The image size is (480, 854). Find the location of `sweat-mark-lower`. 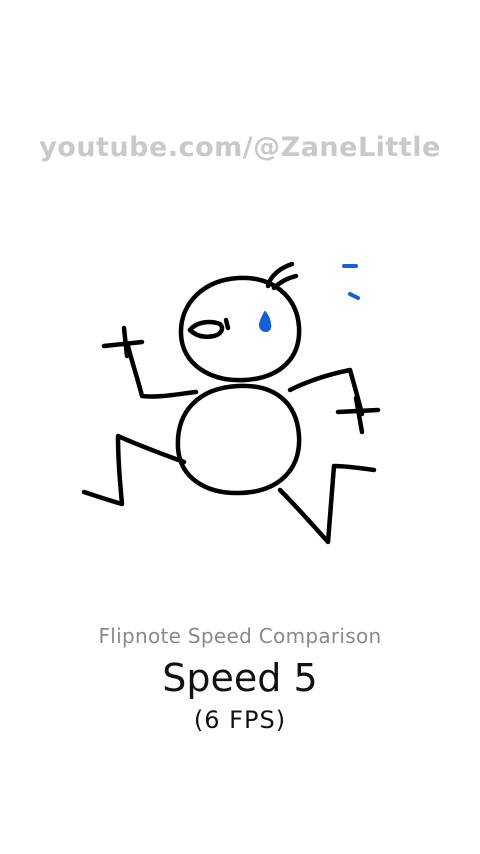

sweat-mark-lower is located at coordinates (354, 296).